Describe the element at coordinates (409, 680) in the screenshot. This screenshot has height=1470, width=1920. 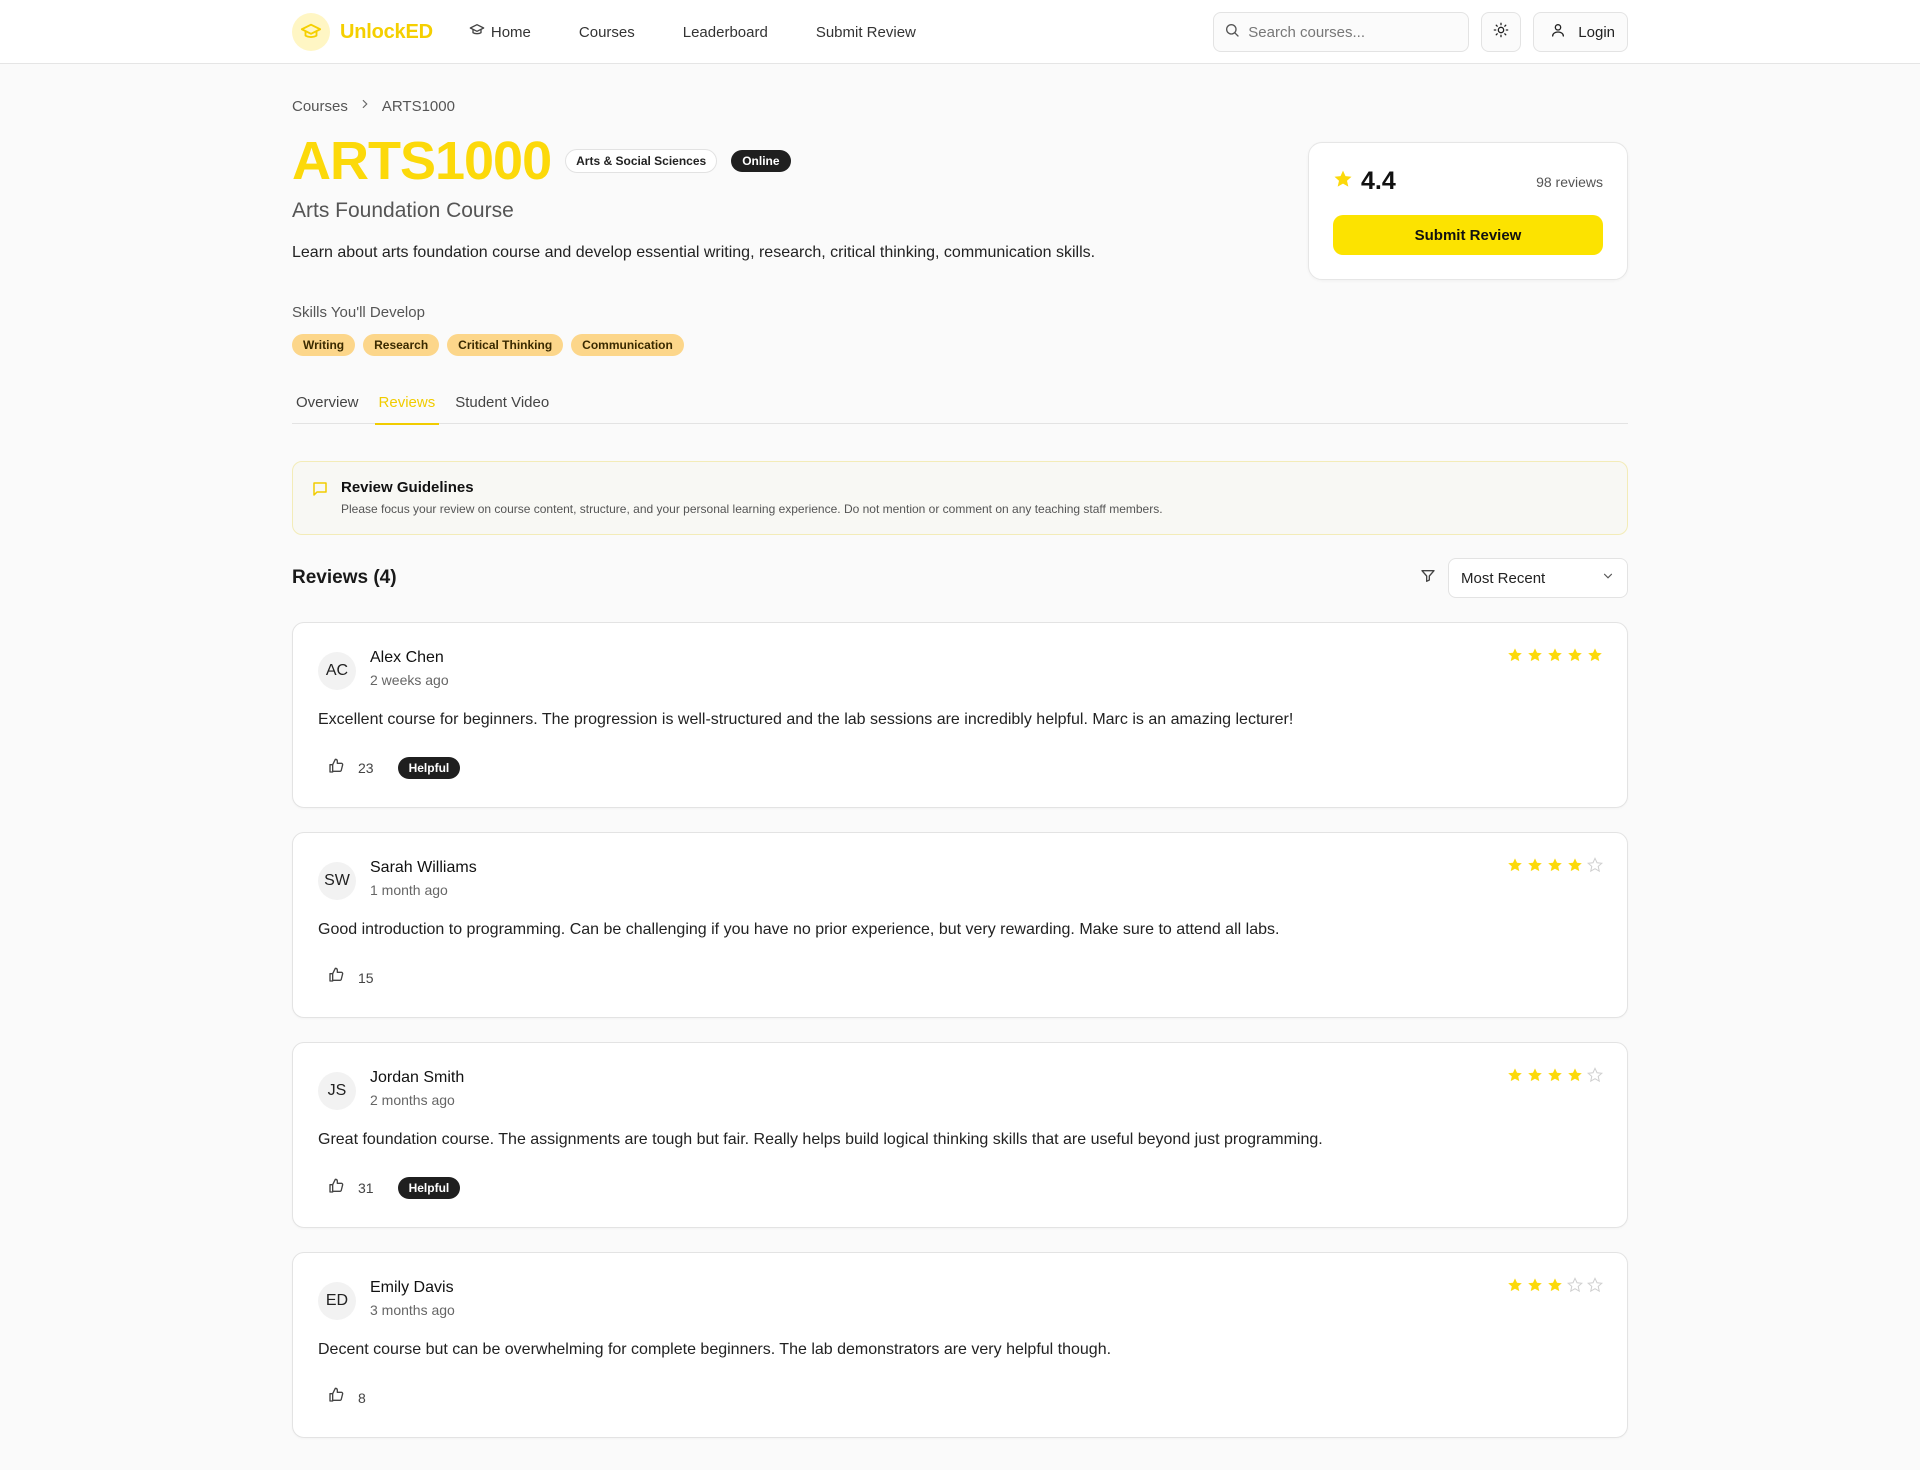
I see `review-time: 2 weeks ago` at that location.